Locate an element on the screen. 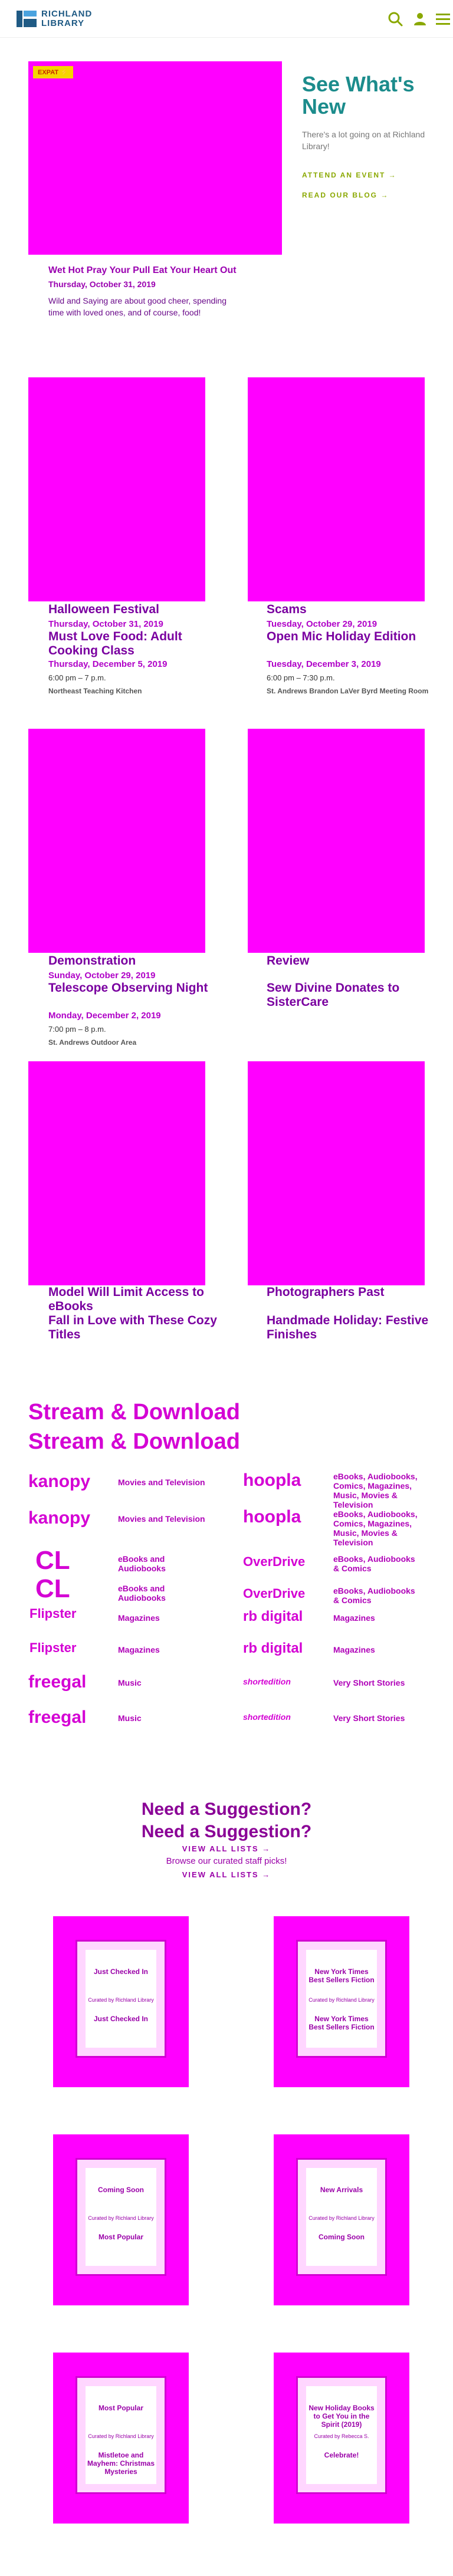 This screenshot has height=2576, width=453. list-tile-name-duplicate: Coming Soon is located at coordinates (342, 2237).